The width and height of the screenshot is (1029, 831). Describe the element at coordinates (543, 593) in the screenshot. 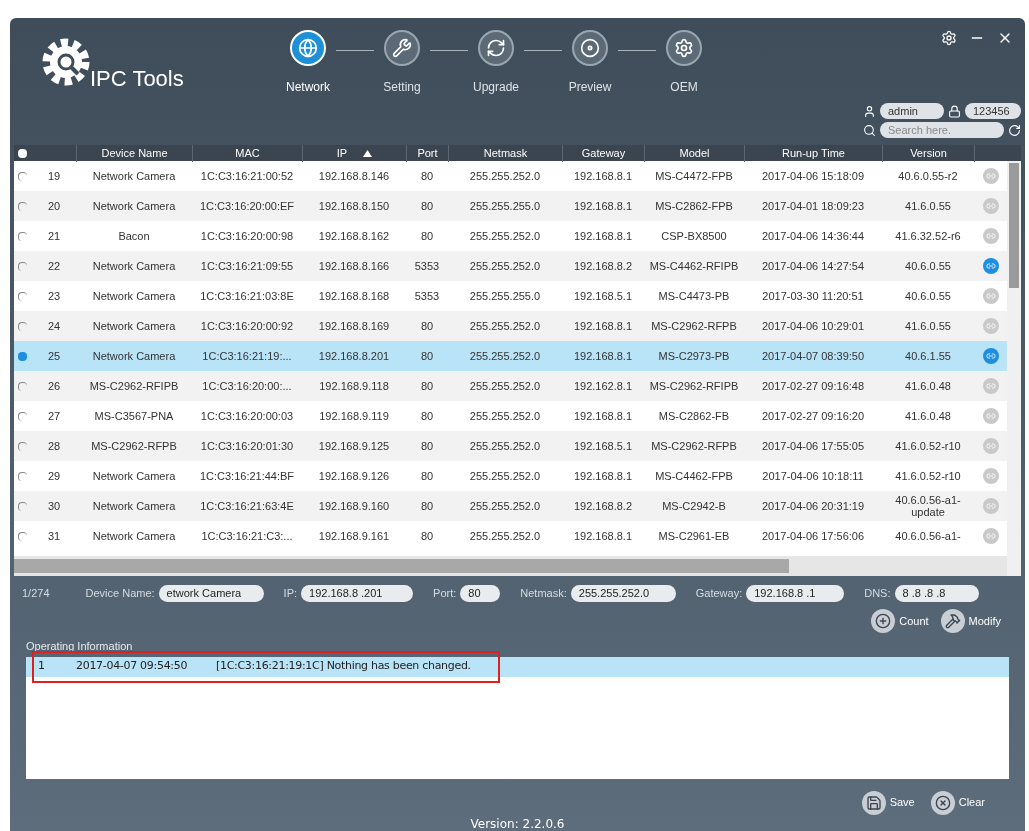

I see `field-label: Netmask:` at that location.